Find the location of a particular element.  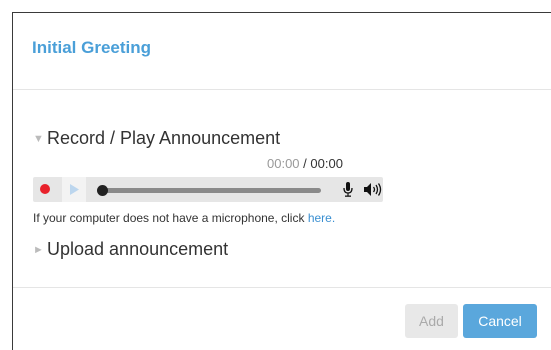

audio-player is located at coordinates (208, 189).